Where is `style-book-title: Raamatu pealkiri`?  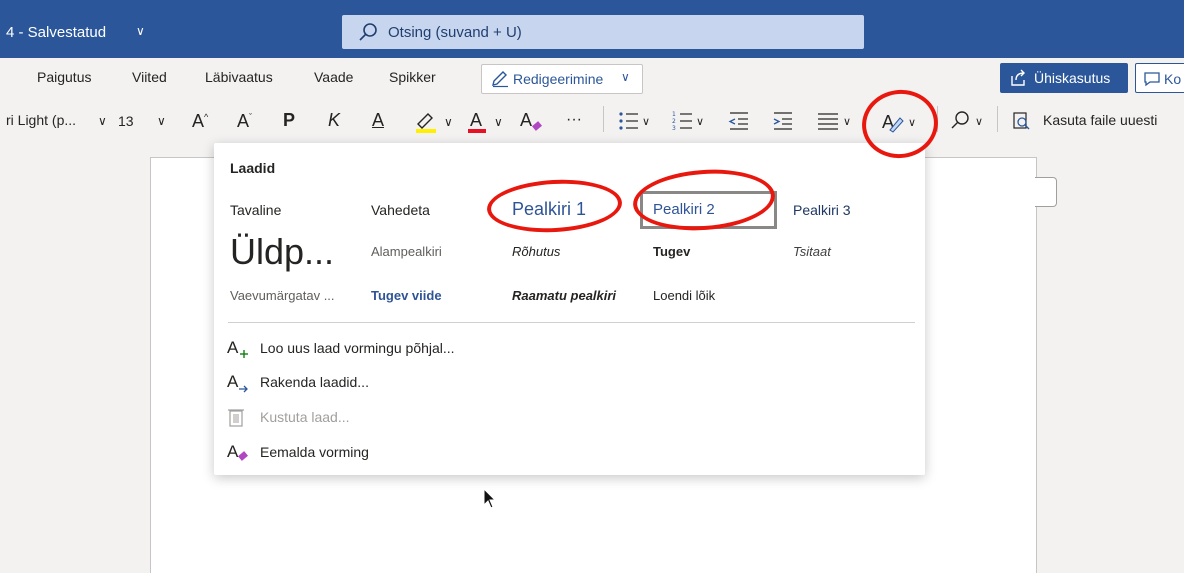 style-book-title: Raamatu pealkiri is located at coordinates (564, 295).